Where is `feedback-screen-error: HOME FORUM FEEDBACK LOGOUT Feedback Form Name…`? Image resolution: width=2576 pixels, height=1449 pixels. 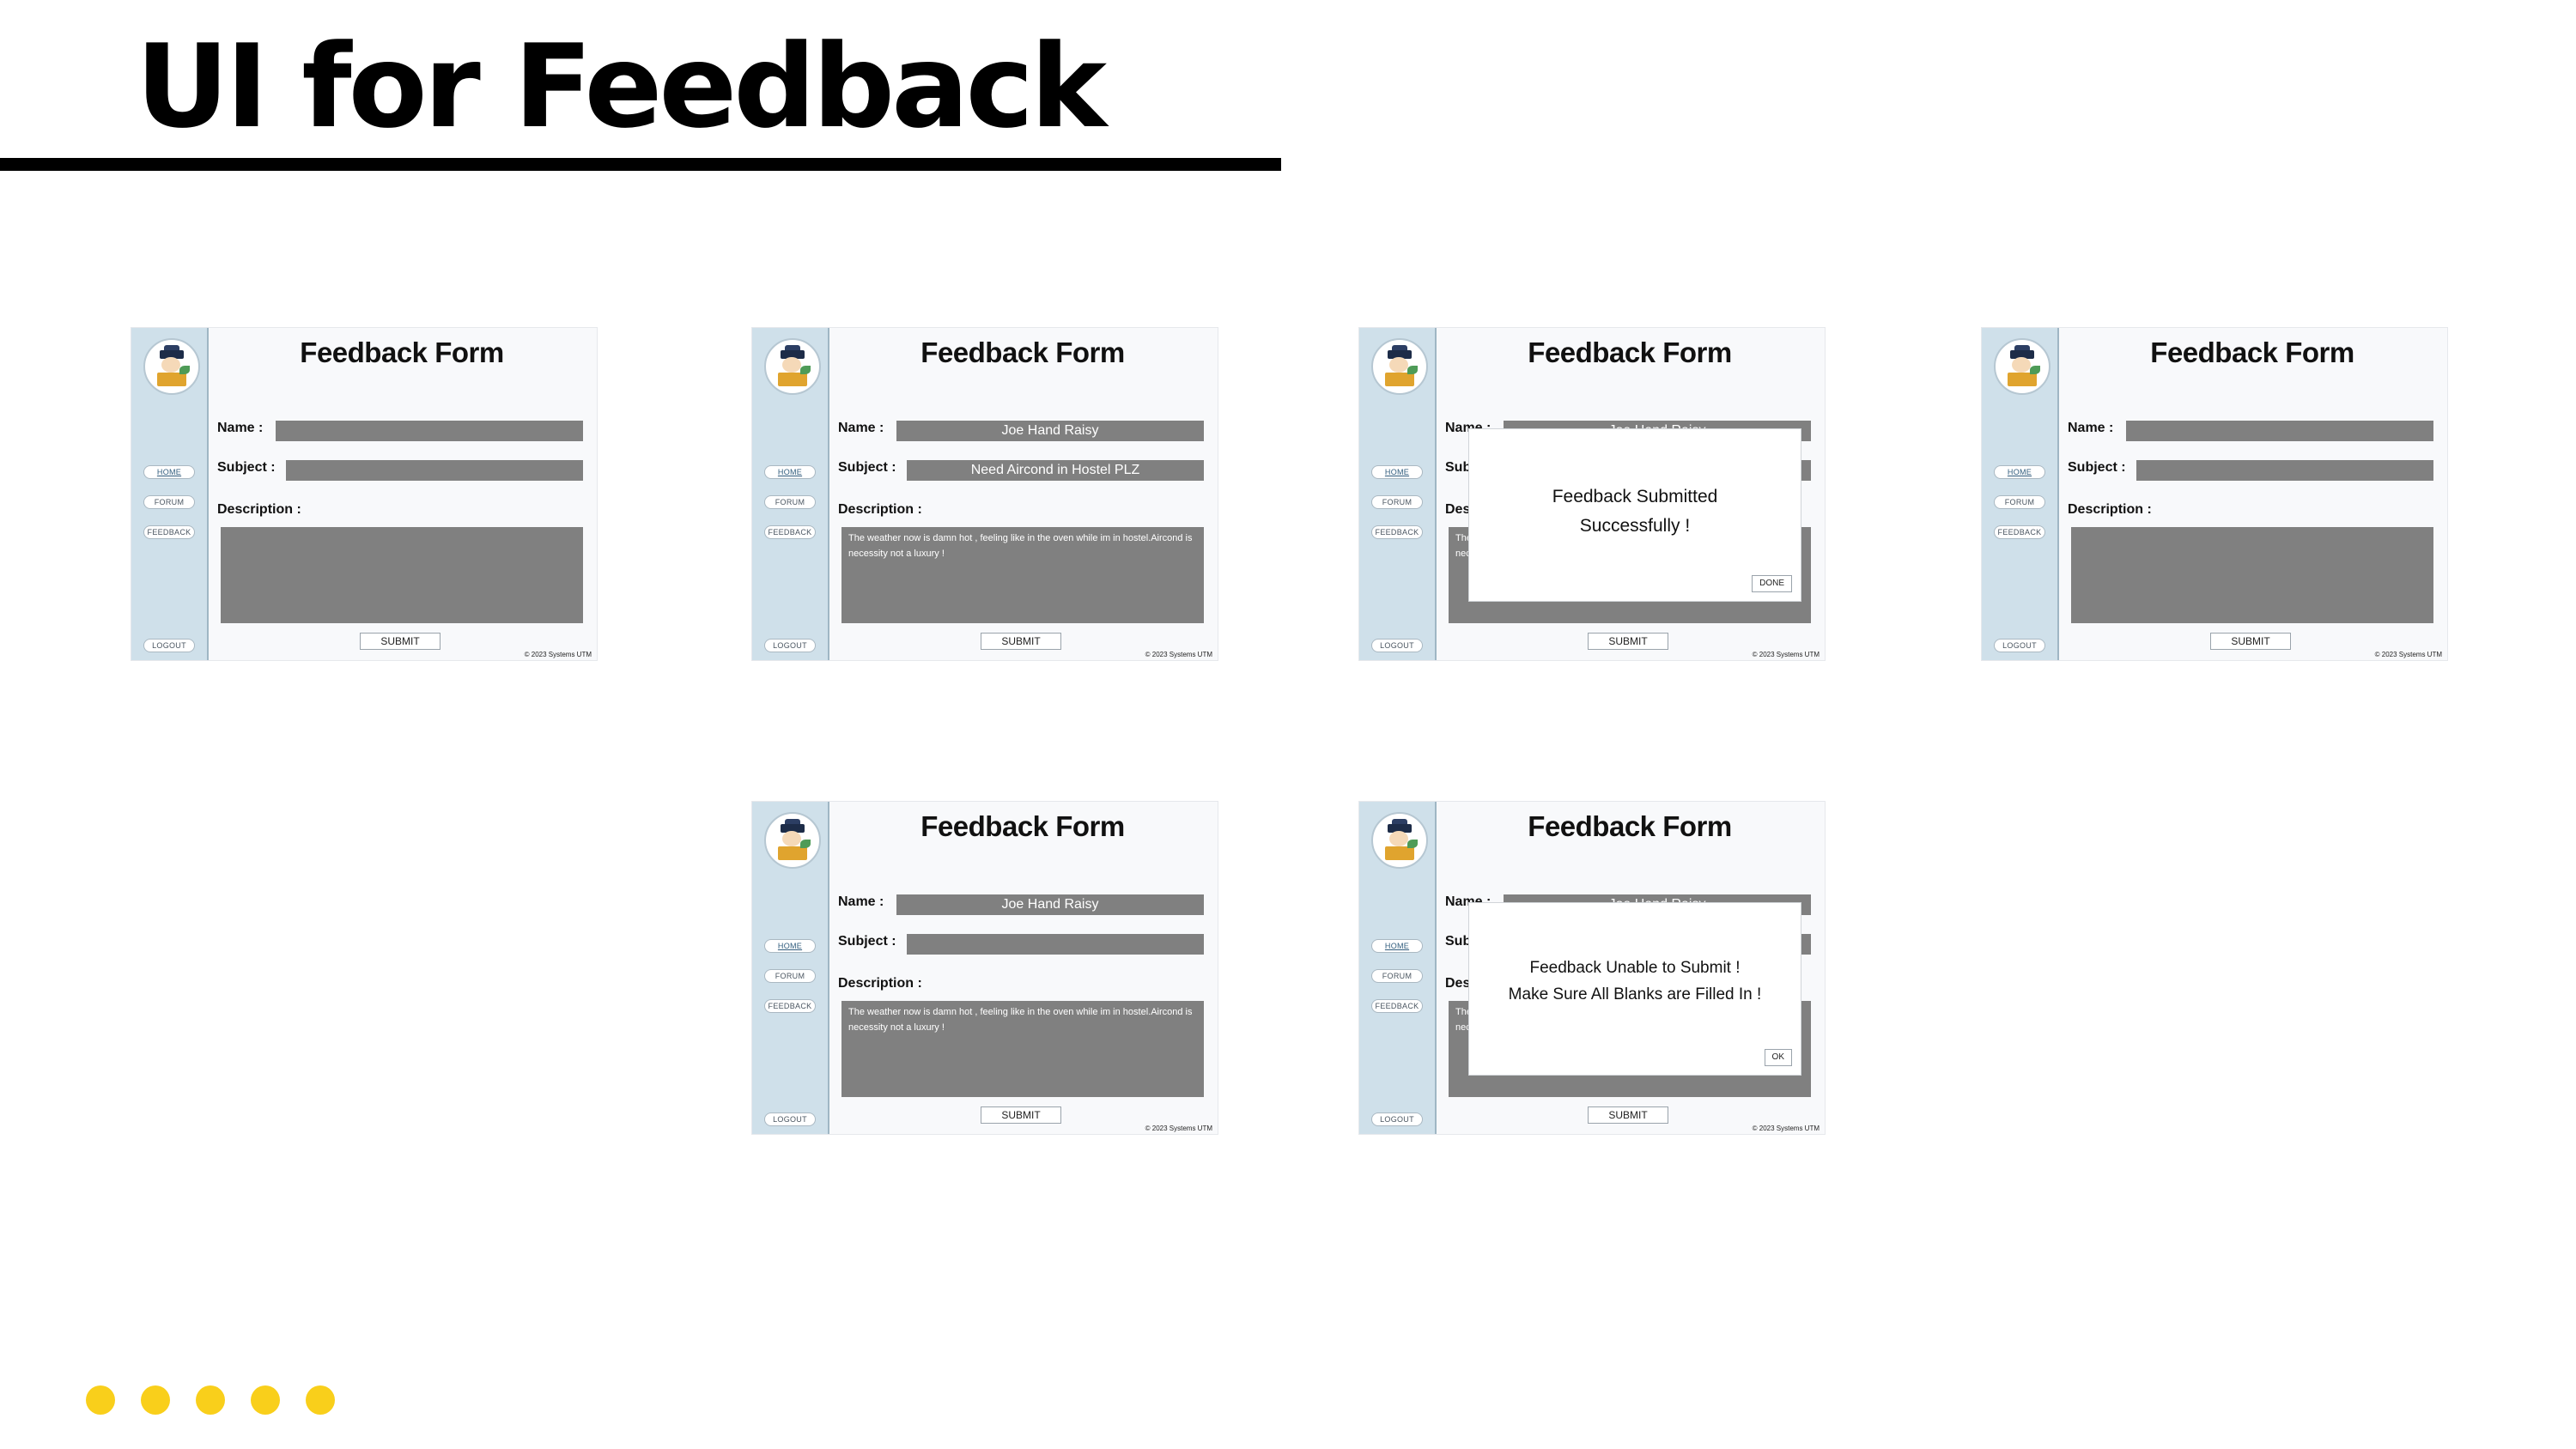 feedback-screen-error: HOME FORUM FEEDBACK LOGOUT Feedback Form Name… is located at coordinates (1592, 968).